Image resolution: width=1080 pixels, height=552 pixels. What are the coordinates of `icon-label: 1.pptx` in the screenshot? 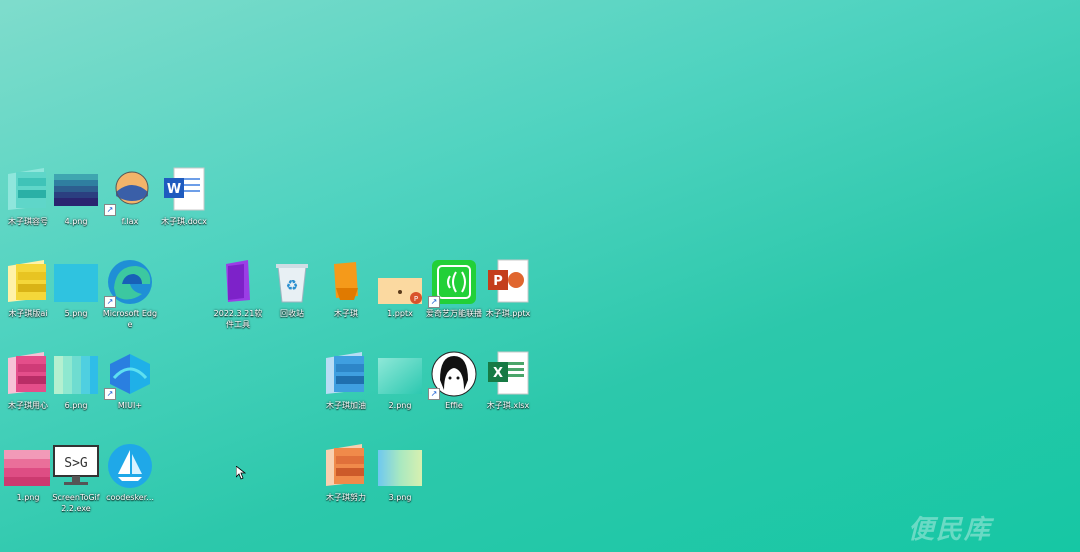 It's located at (400, 313).